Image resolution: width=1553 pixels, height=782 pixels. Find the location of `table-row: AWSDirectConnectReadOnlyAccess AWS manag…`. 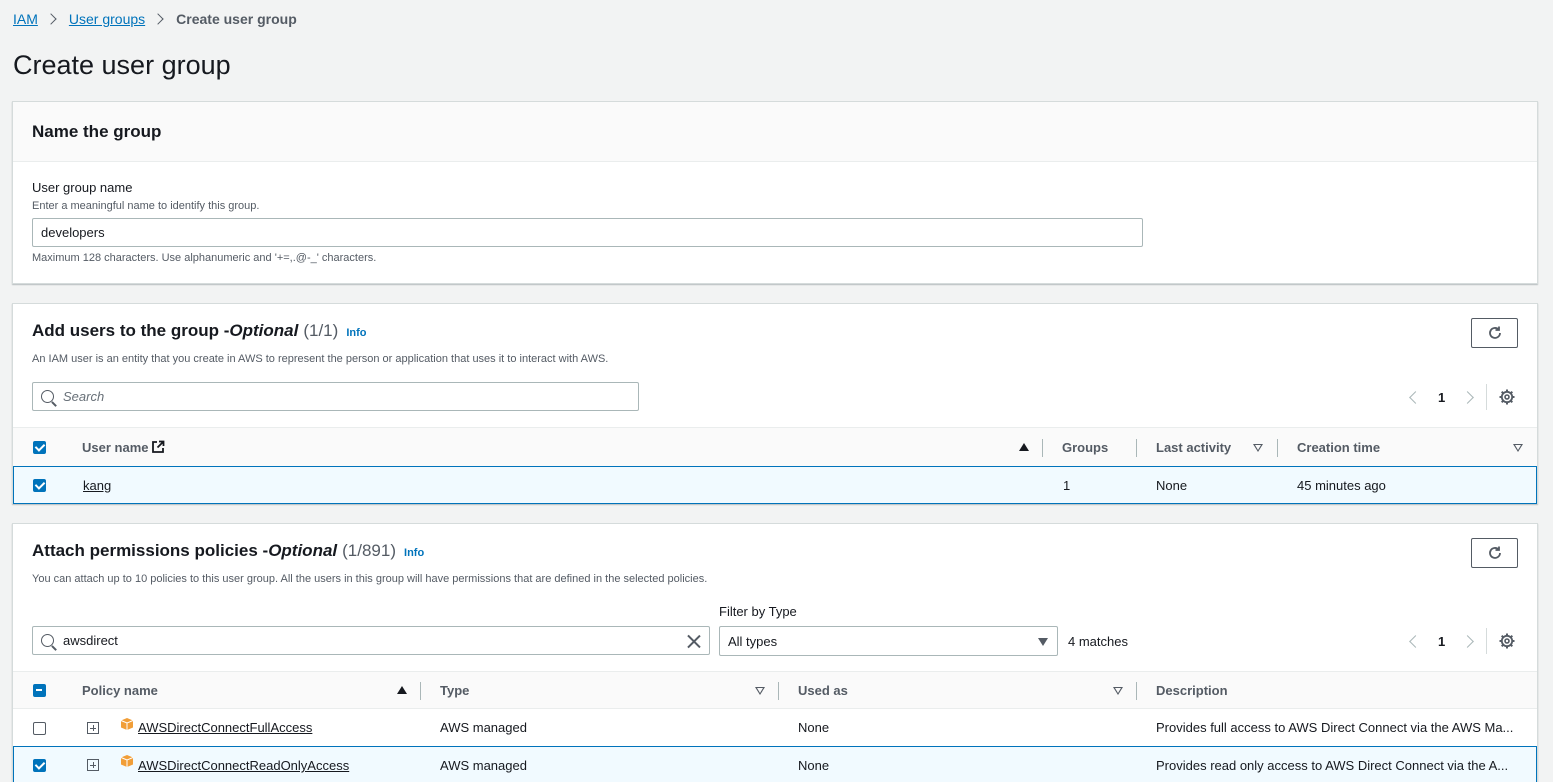

table-row: AWSDirectConnectReadOnlyAccess AWS manag… is located at coordinates (775, 764).